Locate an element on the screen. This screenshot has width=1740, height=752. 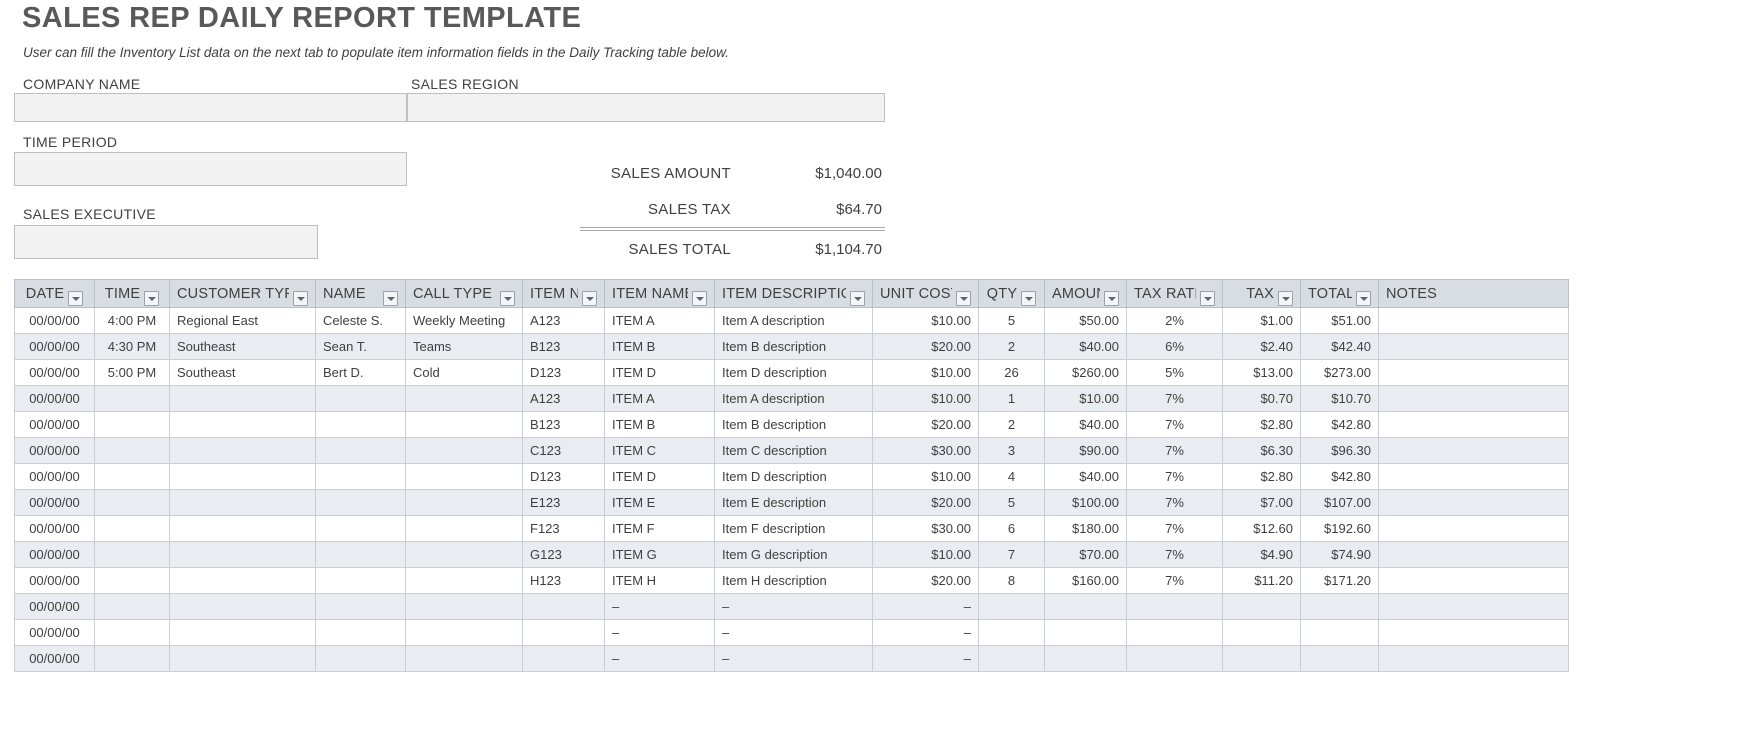
cell-qty: 6 is located at coordinates (1011, 528).